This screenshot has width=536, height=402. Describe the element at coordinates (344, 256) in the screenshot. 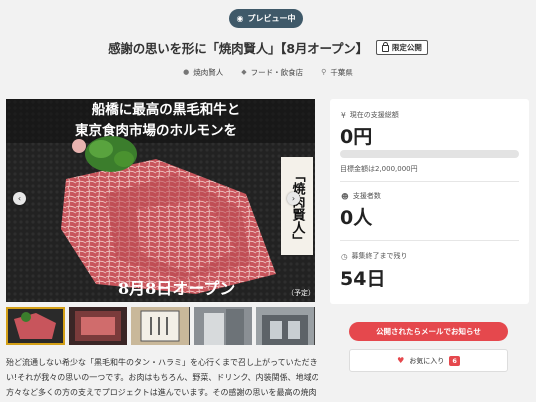

I see `clock-icon: ◷` at that location.